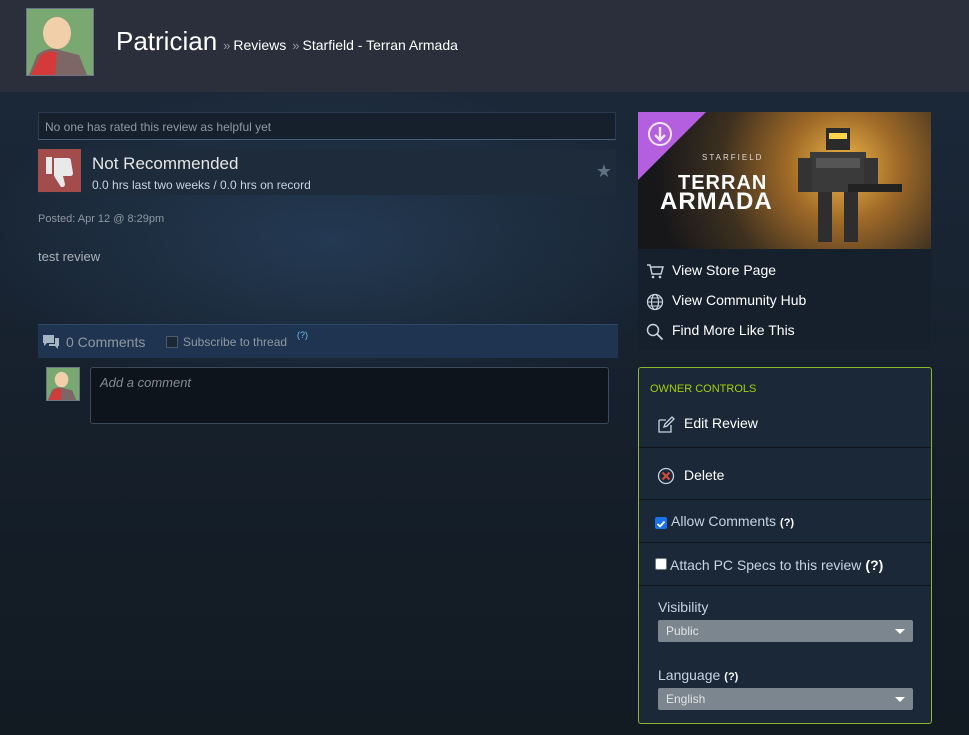  Describe the element at coordinates (704, 475) in the screenshot. I see `delete-label: Delete` at that location.